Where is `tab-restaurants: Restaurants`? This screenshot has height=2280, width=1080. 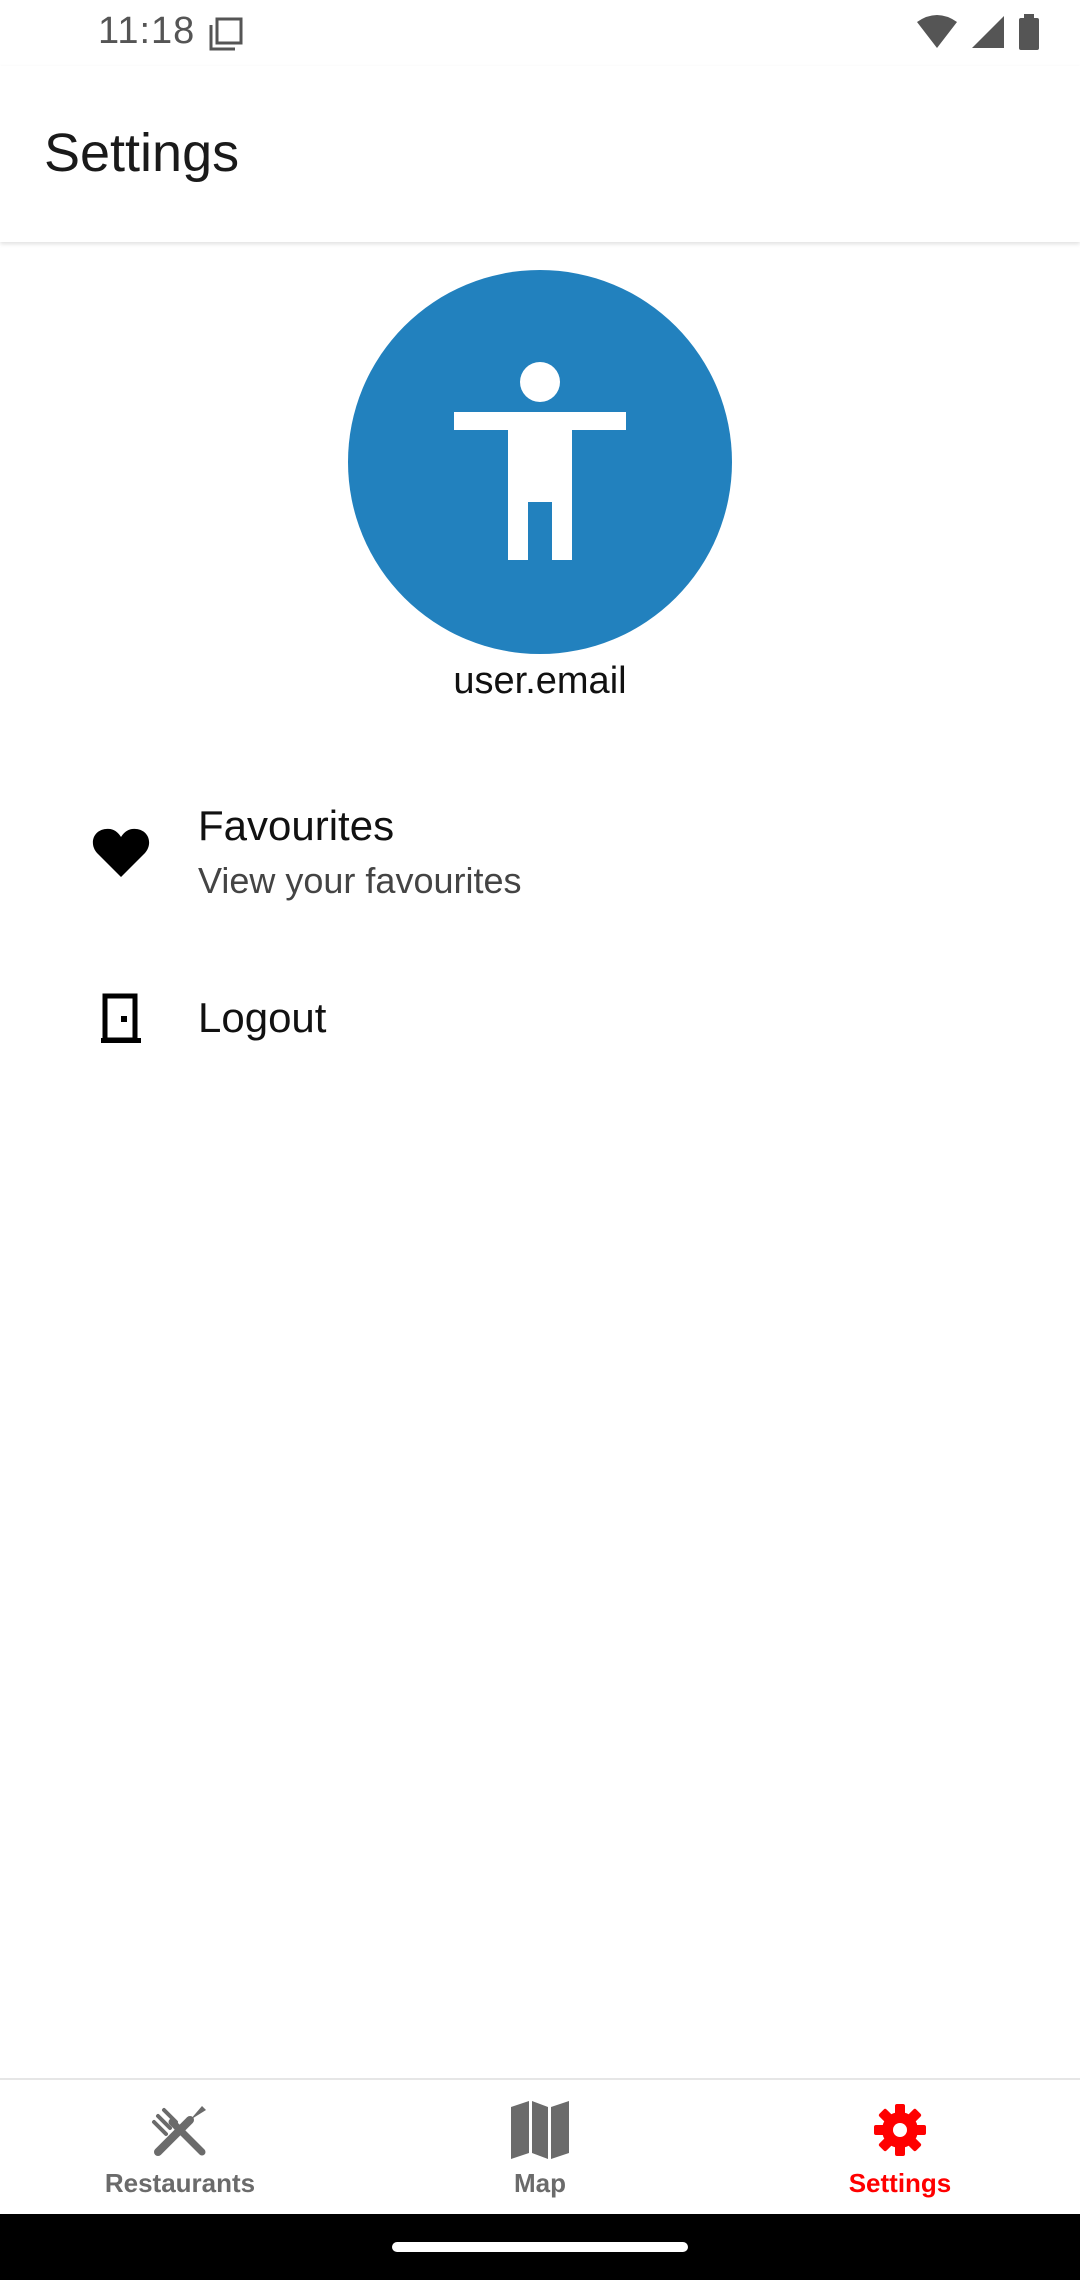
tab-restaurants: Restaurants is located at coordinates (180, 2148).